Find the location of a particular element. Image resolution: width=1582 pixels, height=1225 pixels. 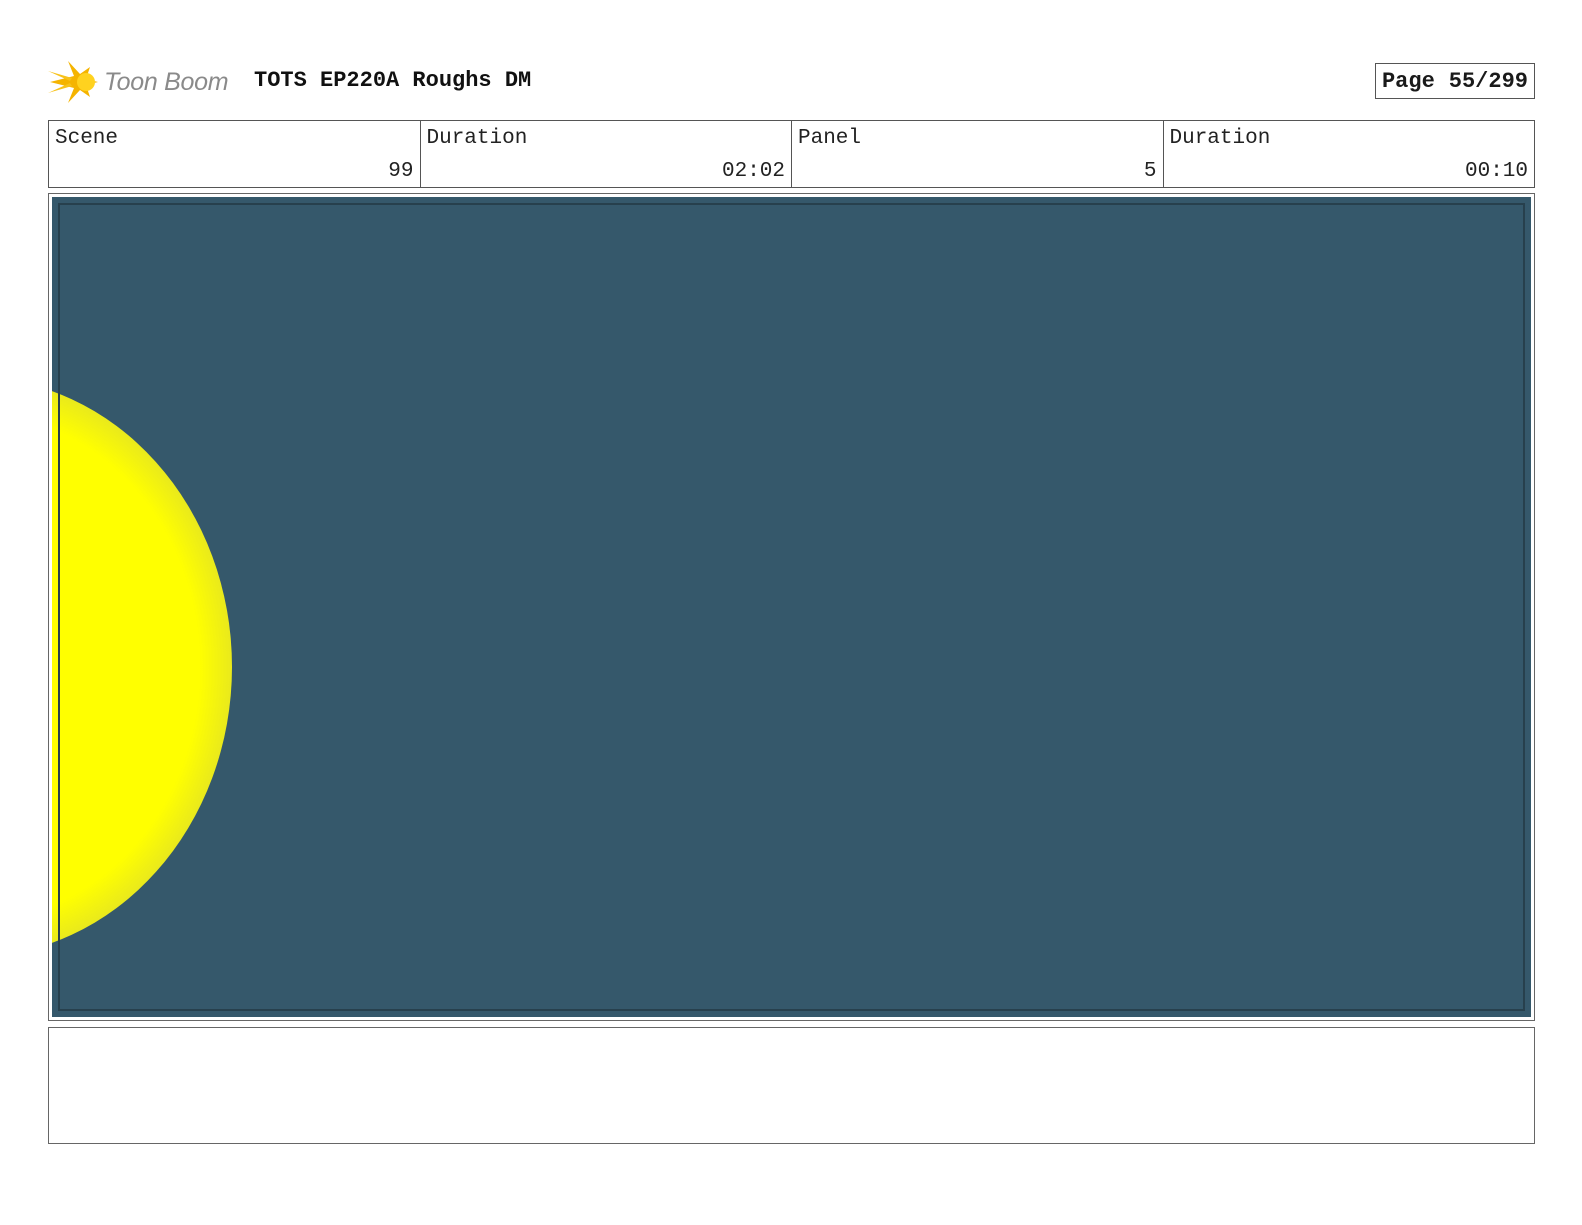

panel-value: 5 is located at coordinates (1150, 171).